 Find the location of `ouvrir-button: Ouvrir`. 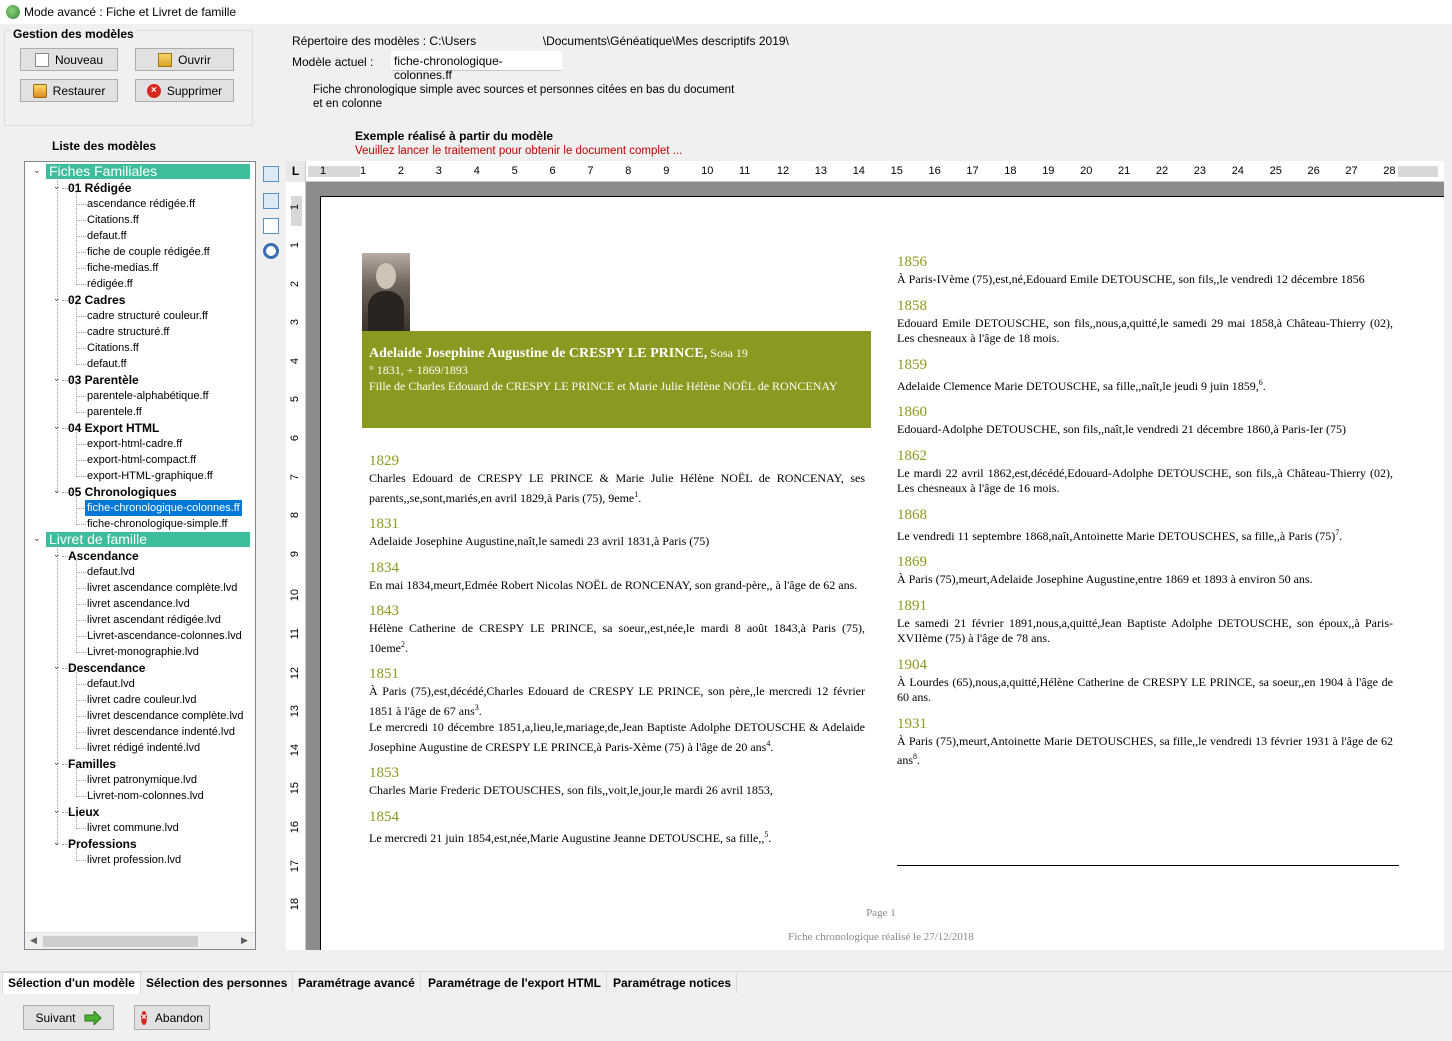

ouvrir-button: Ouvrir is located at coordinates (184, 59).